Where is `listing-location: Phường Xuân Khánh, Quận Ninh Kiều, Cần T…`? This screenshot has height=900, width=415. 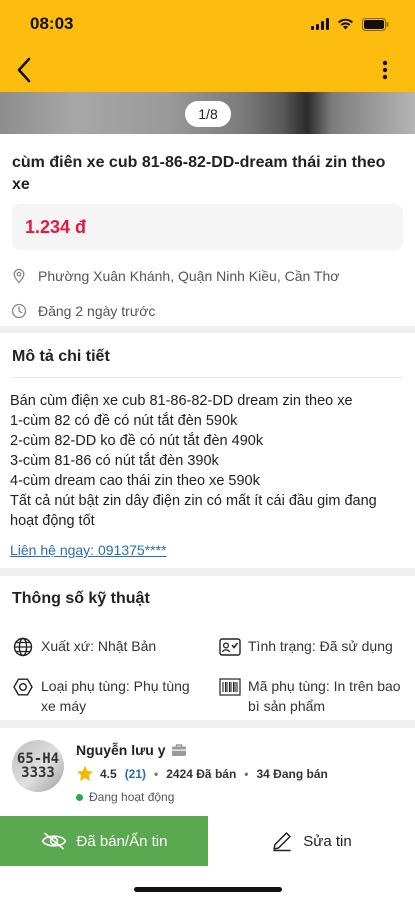 listing-location: Phường Xuân Khánh, Quận Ninh Kiều, Cần T… is located at coordinates (189, 276).